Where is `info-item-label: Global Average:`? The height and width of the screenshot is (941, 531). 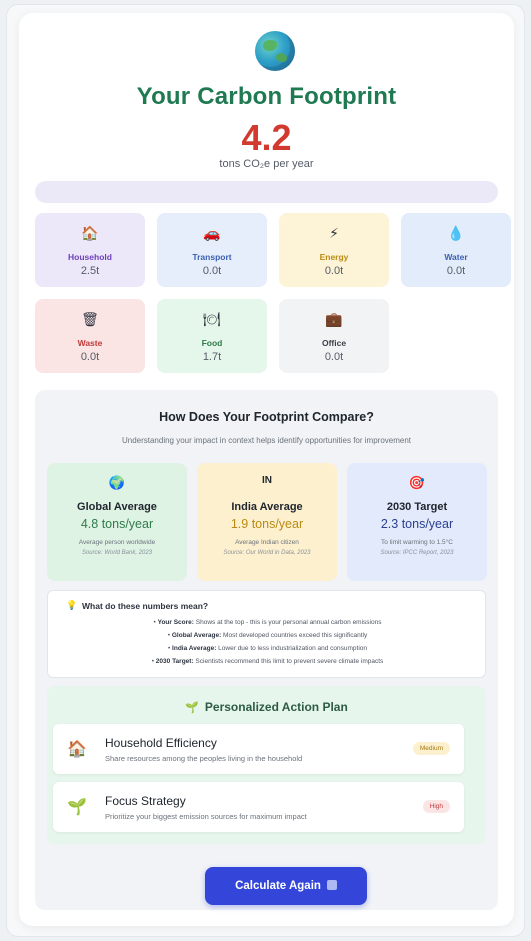 info-item-label: Global Average: is located at coordinates (196, 635).